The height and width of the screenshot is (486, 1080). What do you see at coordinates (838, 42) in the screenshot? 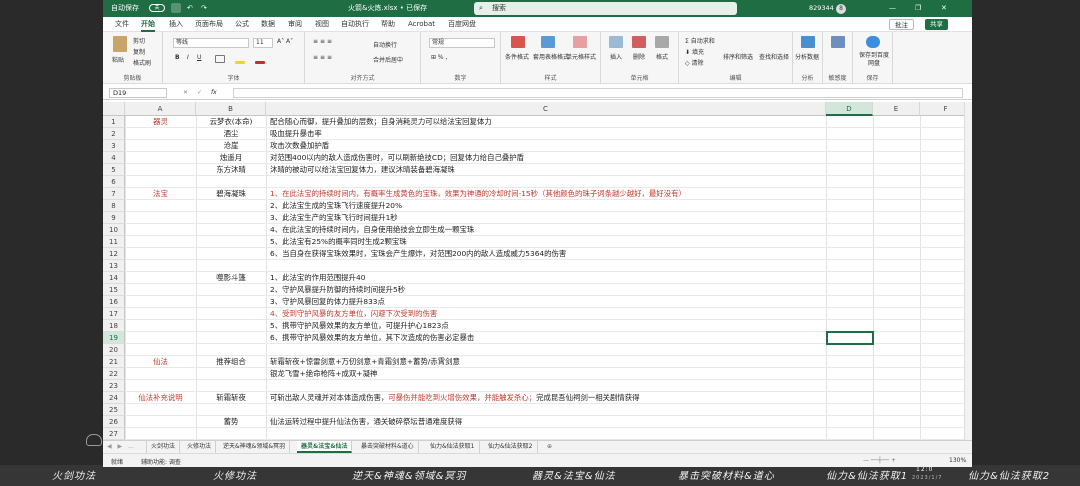
I see `sensitivity-icon` at bounding box center [838, 42].